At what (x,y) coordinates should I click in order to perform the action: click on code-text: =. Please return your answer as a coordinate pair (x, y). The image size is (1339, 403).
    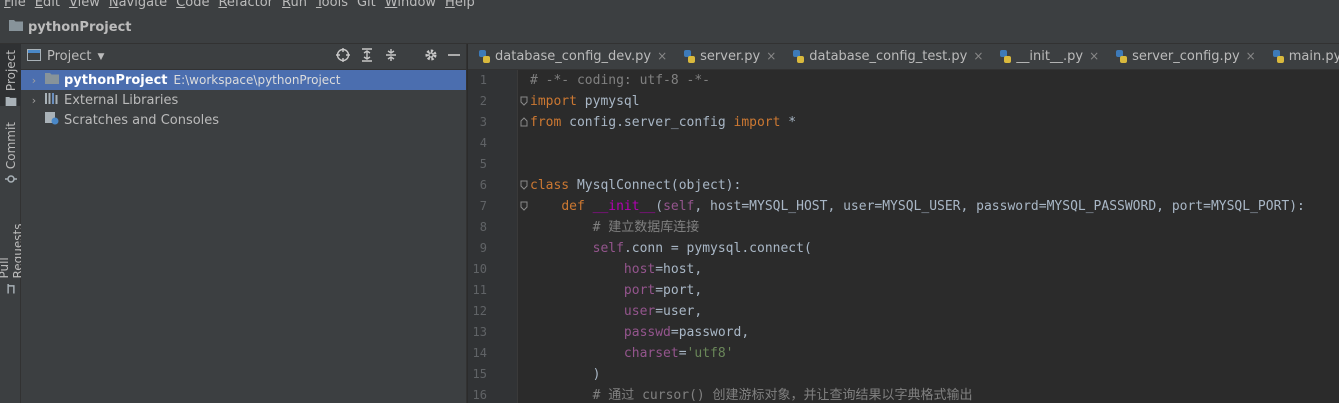
    Looking at the image, I should click on (682, 353).